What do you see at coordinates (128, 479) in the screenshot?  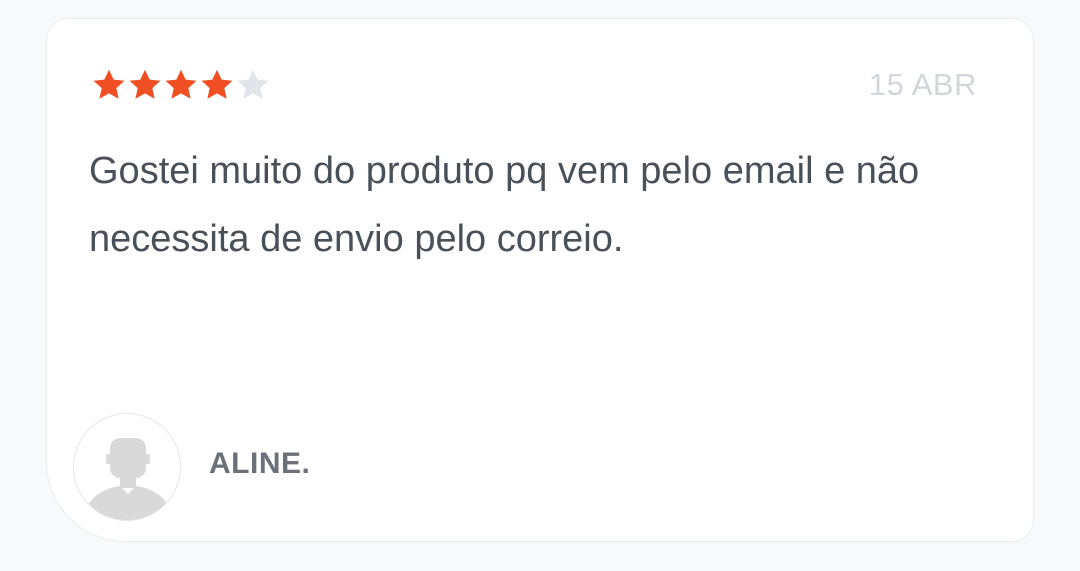 I see `user-silhouette-icon` at bounding box center [128, 479].